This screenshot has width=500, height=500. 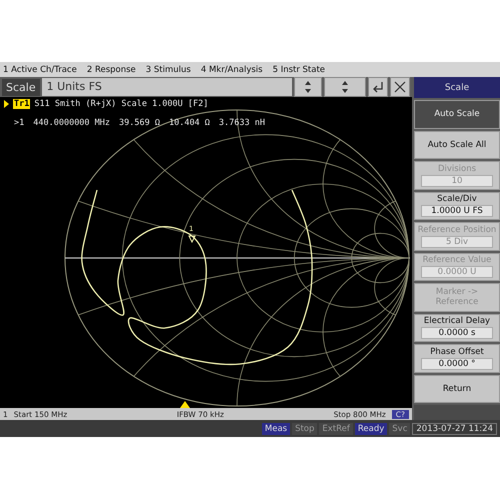 What do you see at coordinates (111, 69) in the screenshot?
I see `menu-item: 2 Response` at bounding box center [111, 69].